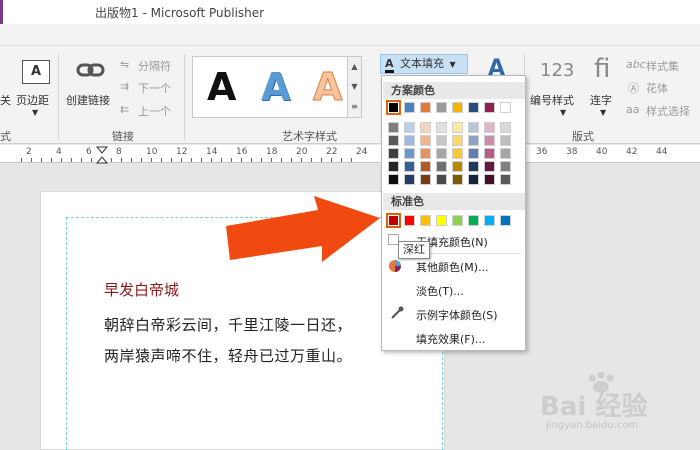 The image size is (700, 450). I want to click on sample-font-color-item: 示例字体颜色(S), so click(457, 315).